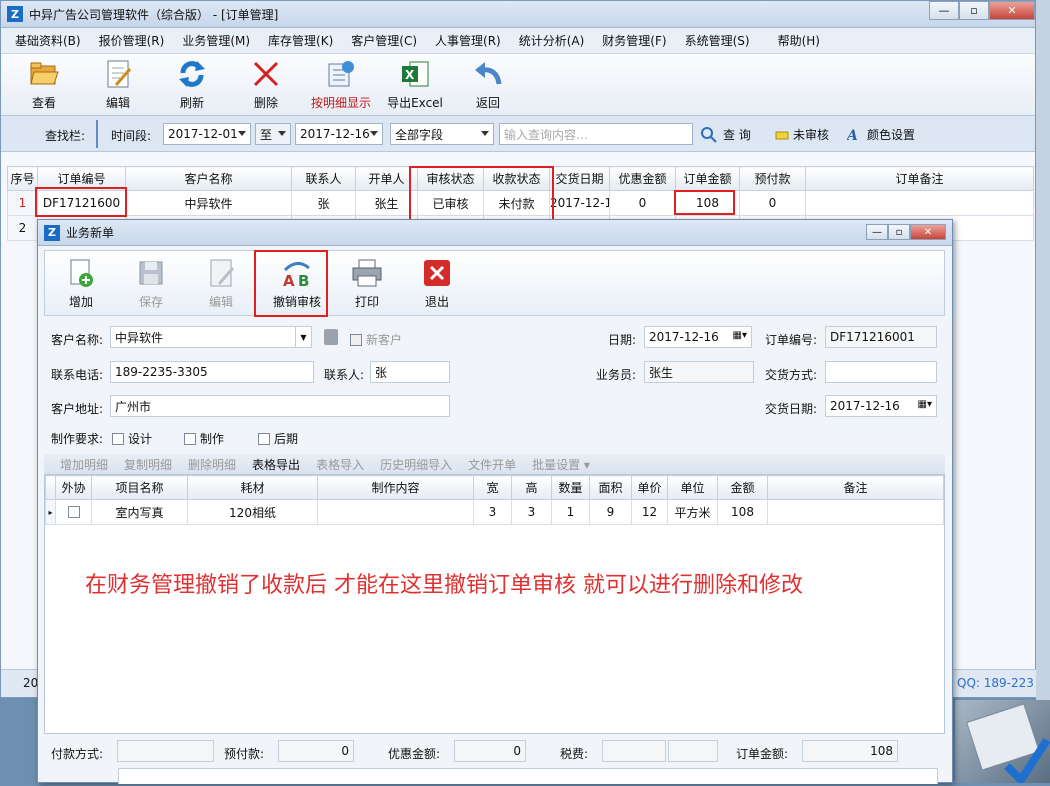 This screenshot has width=1050, height=786. I want to click on field-select: 全部字段, so click(442, 134).